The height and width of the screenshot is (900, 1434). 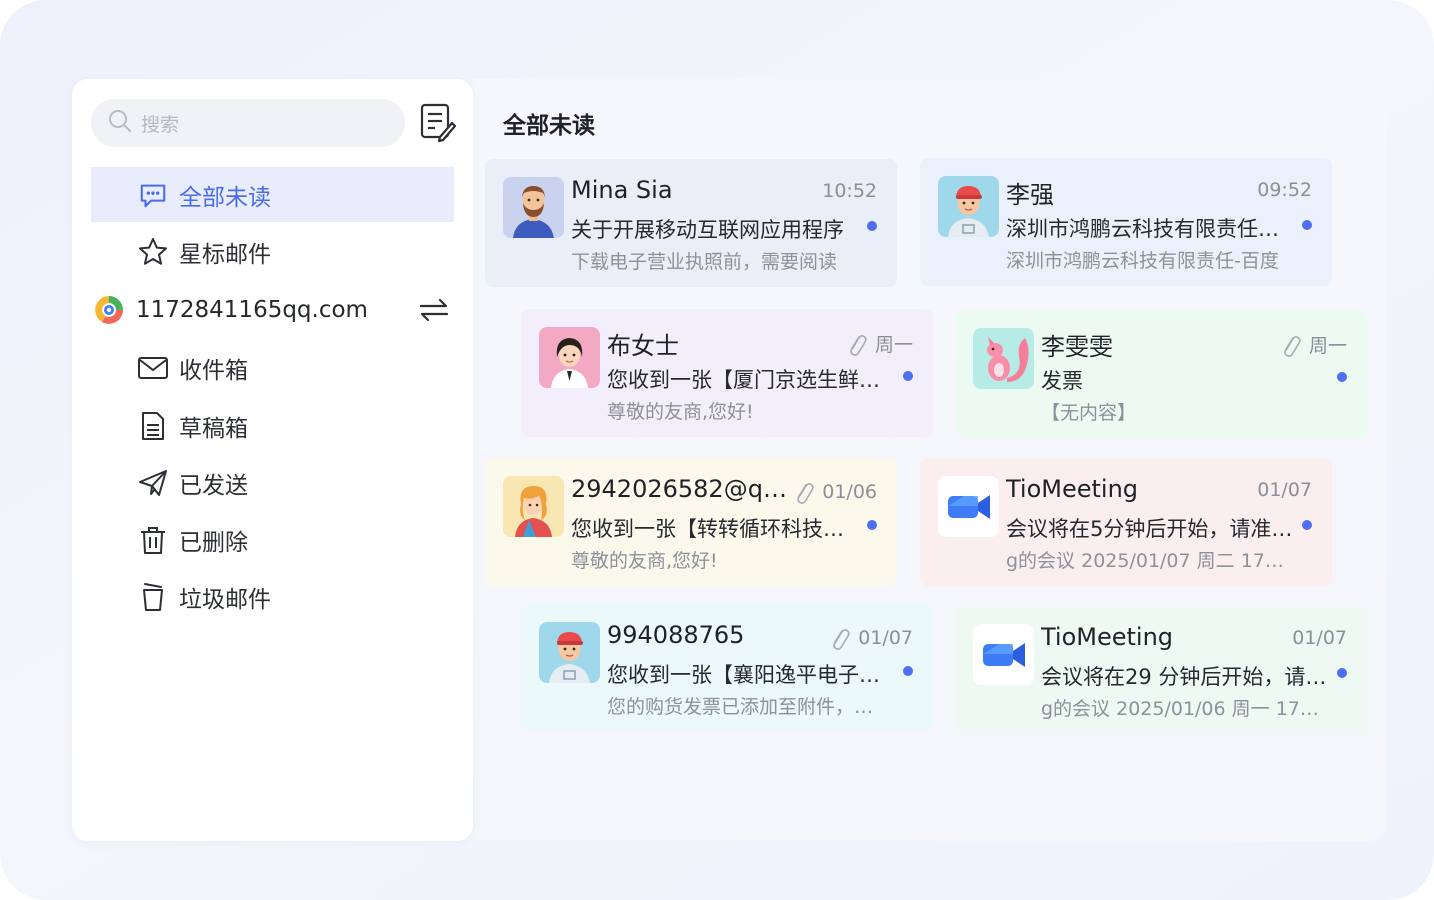 I want to click on nav-sent-label: 已发送, so click(x=213, y=486).